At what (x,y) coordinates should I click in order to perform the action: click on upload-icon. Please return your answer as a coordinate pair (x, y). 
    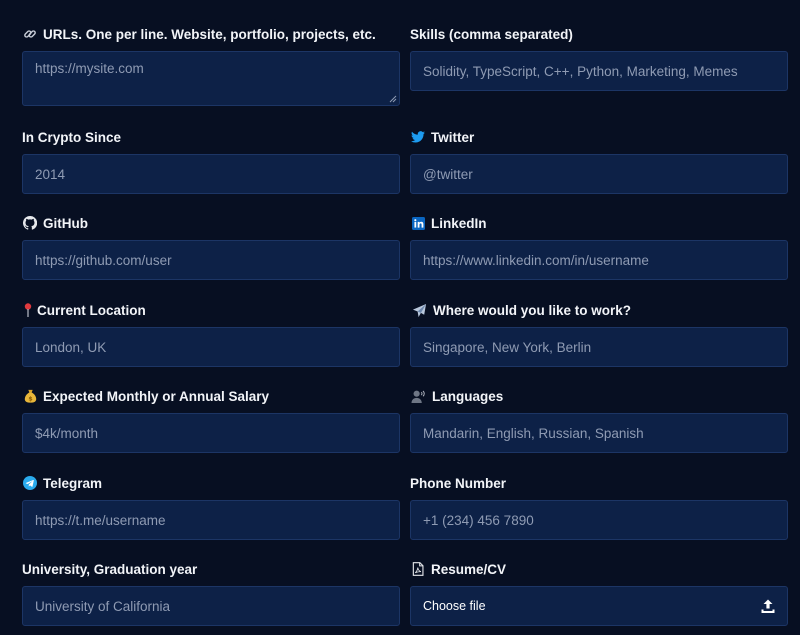
    Looking at the image, I should click on (768, 606).